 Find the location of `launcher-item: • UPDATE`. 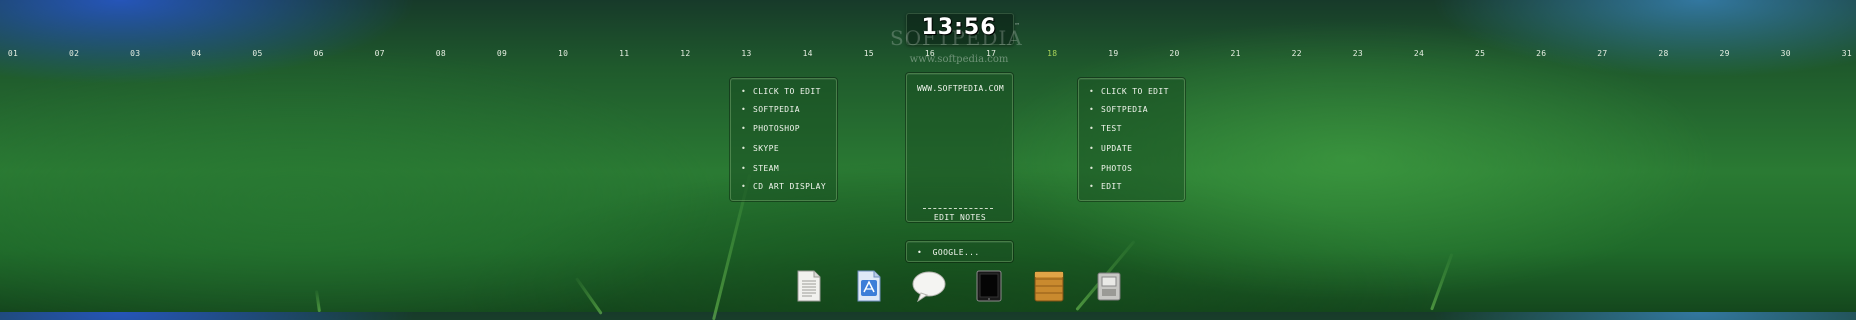

launcher-item: • UPDATE is located at coordinates (1110, 148).